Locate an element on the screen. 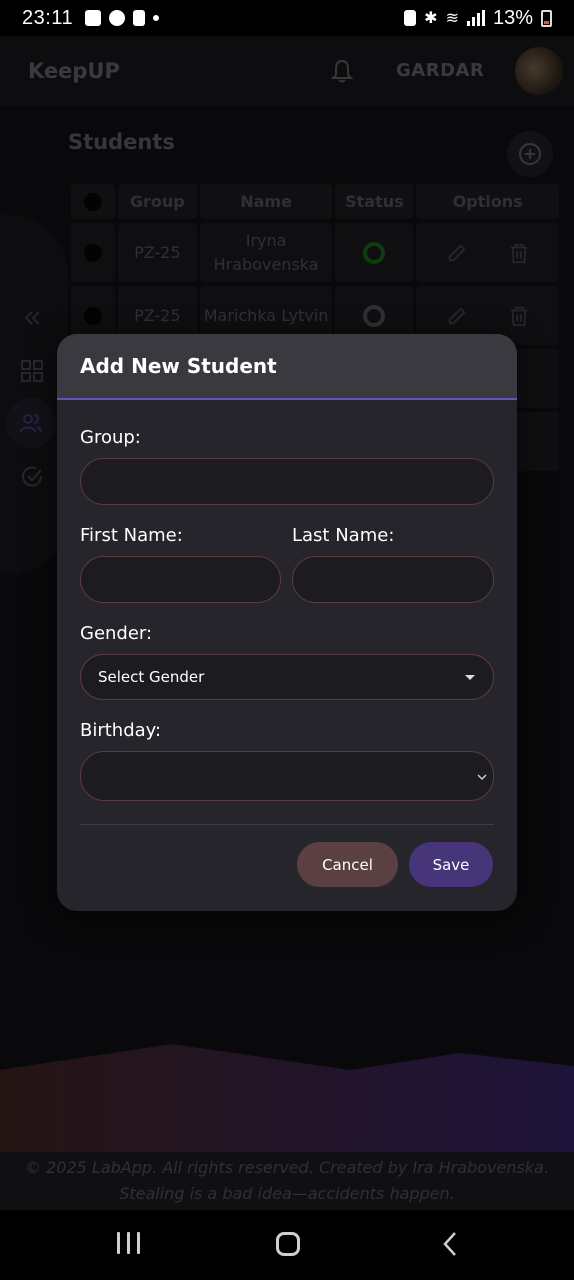  system-icons: ✱ ≋ 13% is located at coordinates (478, 18).